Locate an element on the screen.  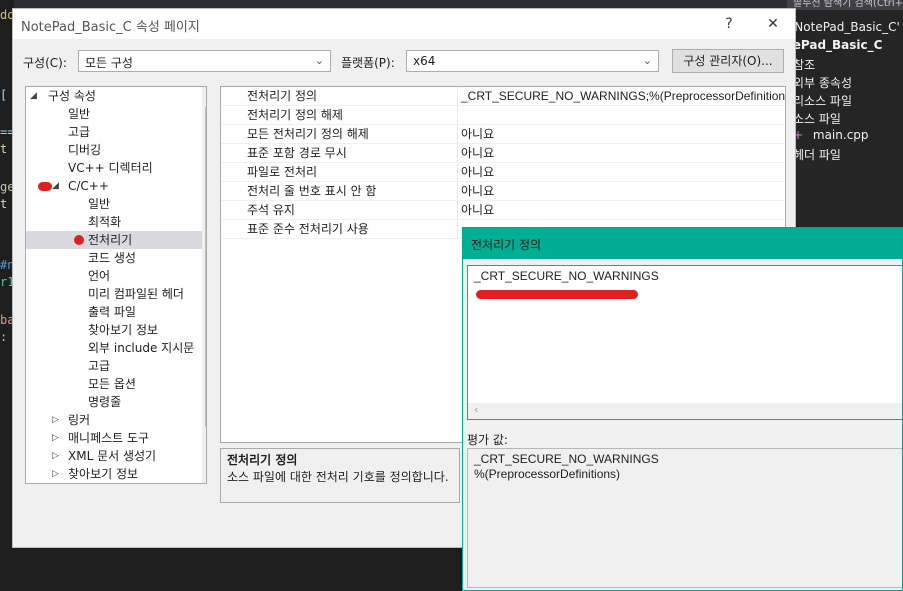
definitions-text: _CRT_SECURE_NO_WARNINGS is located at coordinates (566, 276).